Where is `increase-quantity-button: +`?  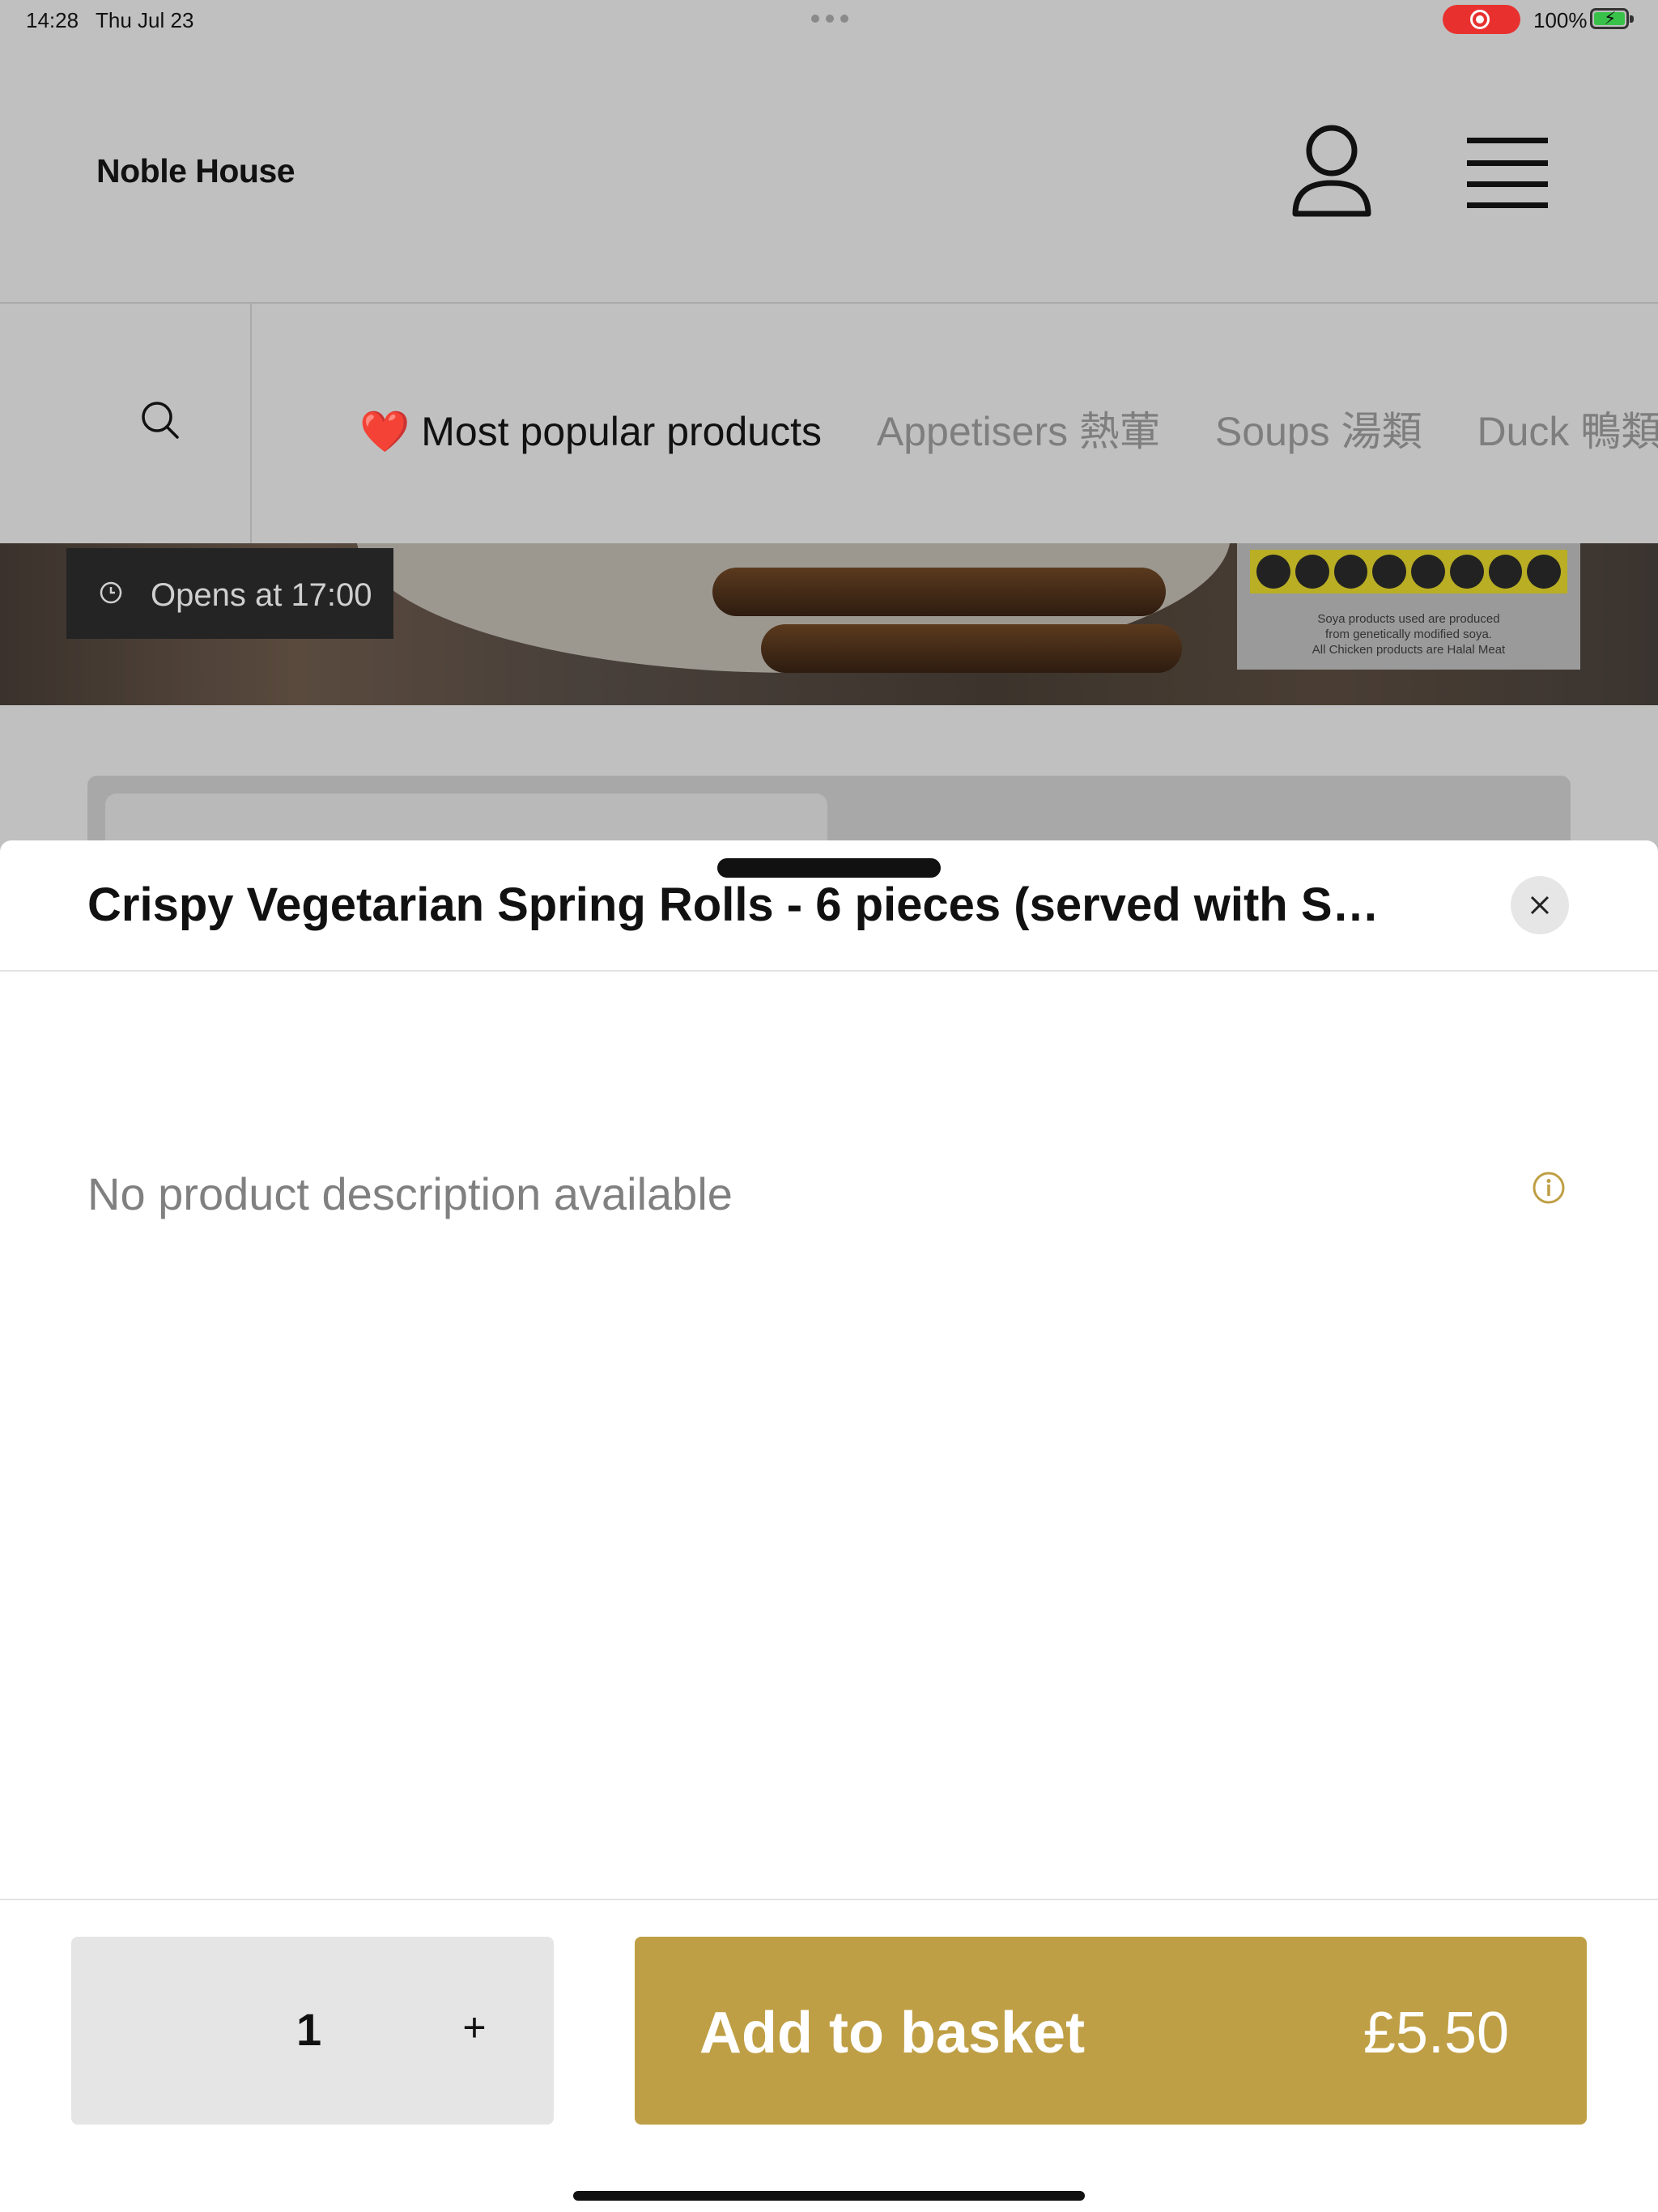
increase-quantity-button: + is located at coordinates (474, 2028).